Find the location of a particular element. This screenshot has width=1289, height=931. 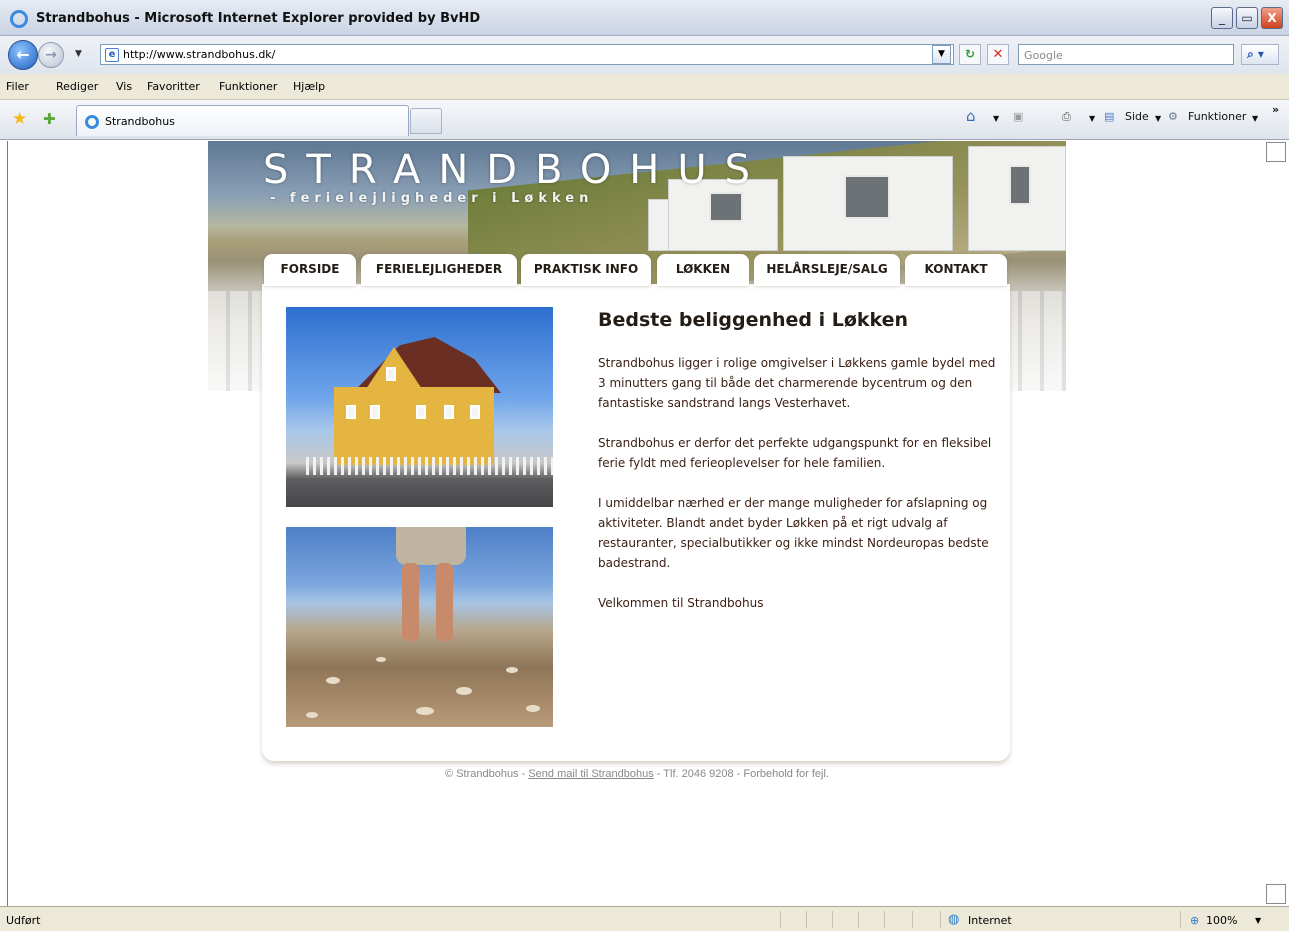

menu-hjaelp: Hjælp is located at coordinates (309, 86).